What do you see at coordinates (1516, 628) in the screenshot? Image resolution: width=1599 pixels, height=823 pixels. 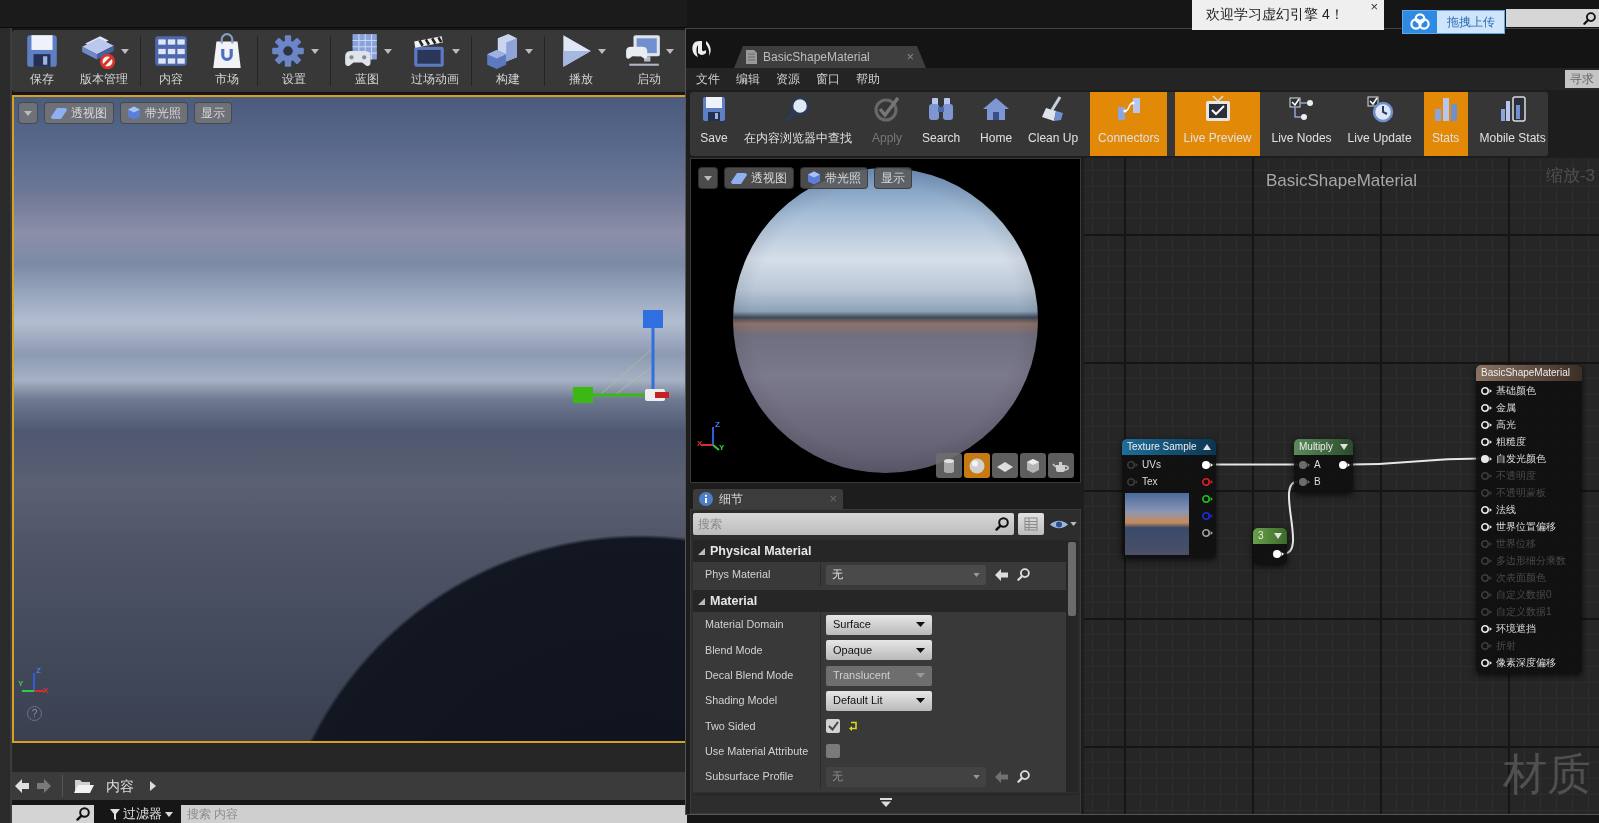 I see `pin-label: 环境遮挡` at bounding box center [1516, 628].